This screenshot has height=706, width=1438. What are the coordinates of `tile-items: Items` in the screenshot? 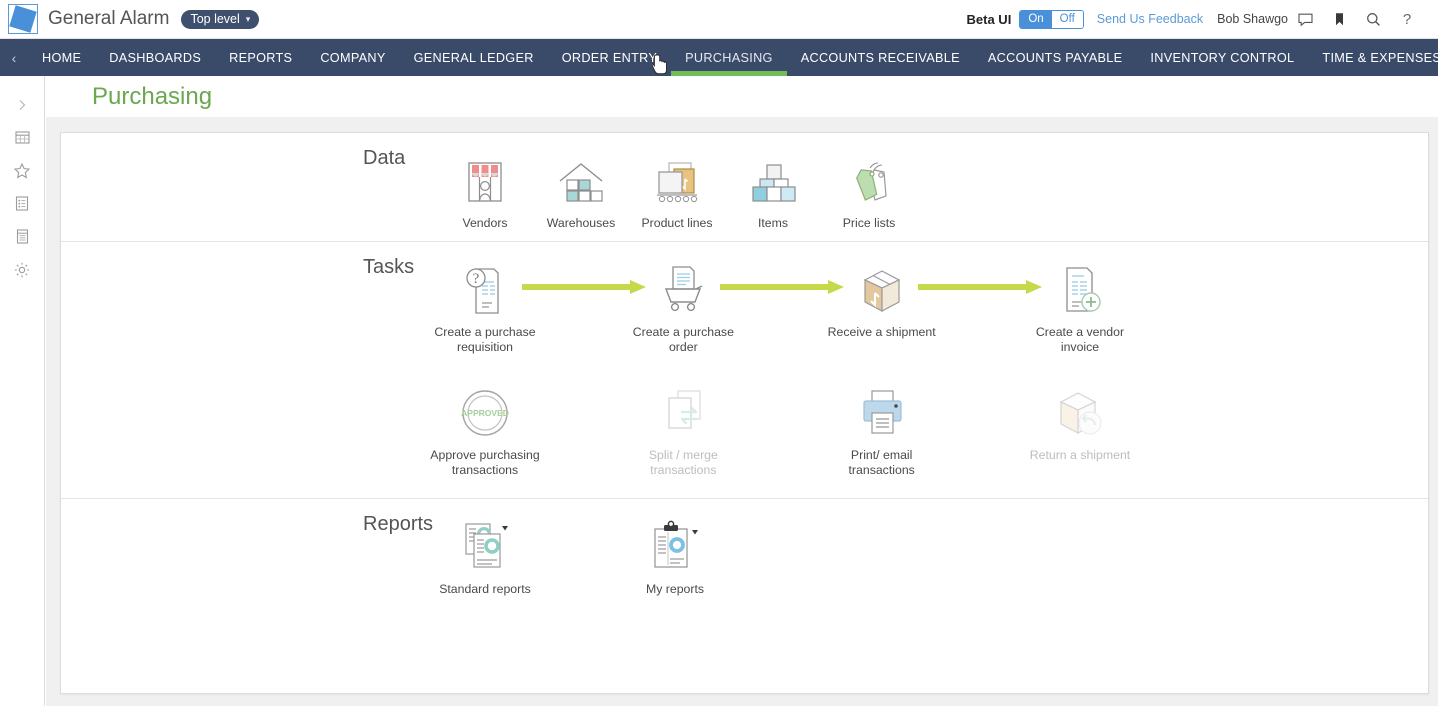 It's located at (773, 187).